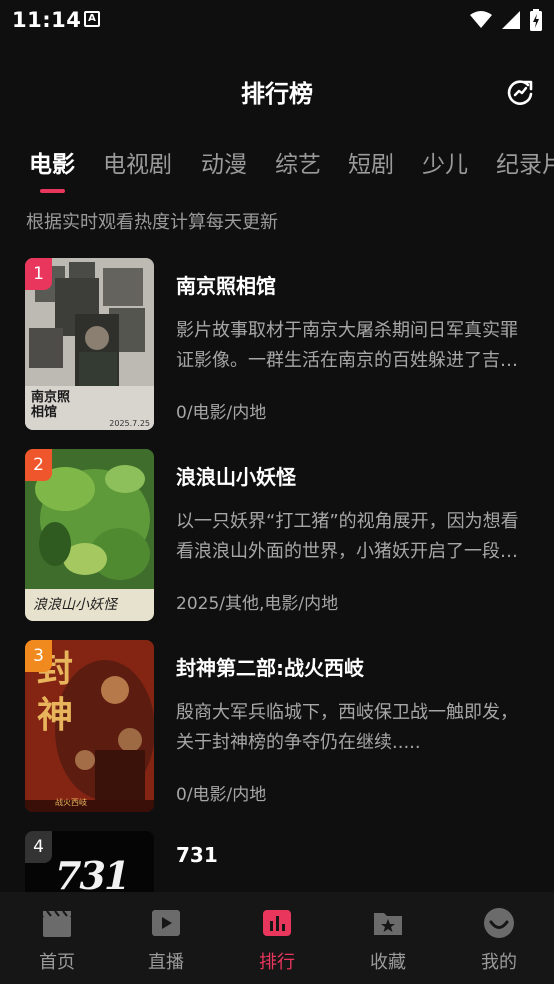 The height and width of the screenshot is (984, 554). I want to click on poster-caption: 战火西岐, so click(71, 802).